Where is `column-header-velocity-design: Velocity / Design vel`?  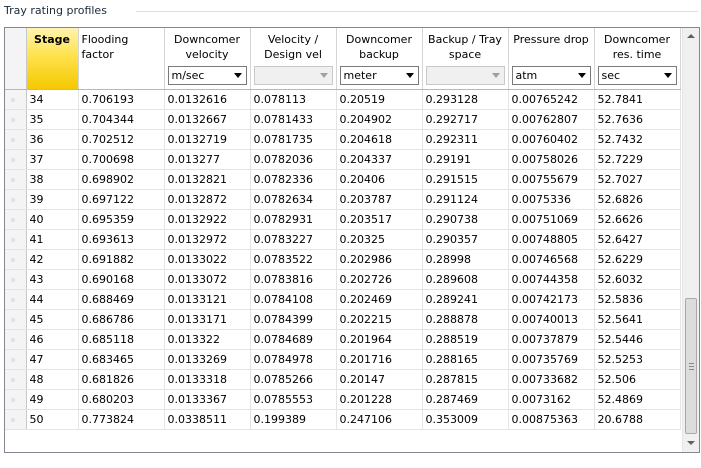 column-header-velocity-design: Velocity / Design vel is located at coordinates (293, 59).